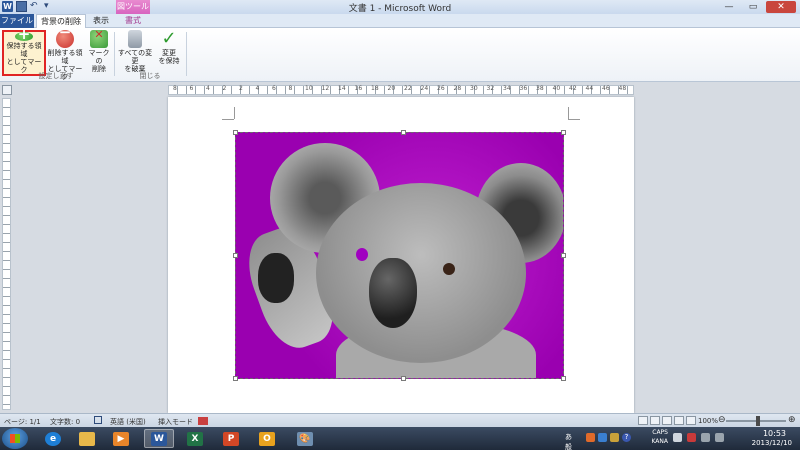 Image resolution: width=800 pixels, height=450 pixels. Describe the element at coordinates (24, 35) in the screenshot. I see `plus-icon` at that location.